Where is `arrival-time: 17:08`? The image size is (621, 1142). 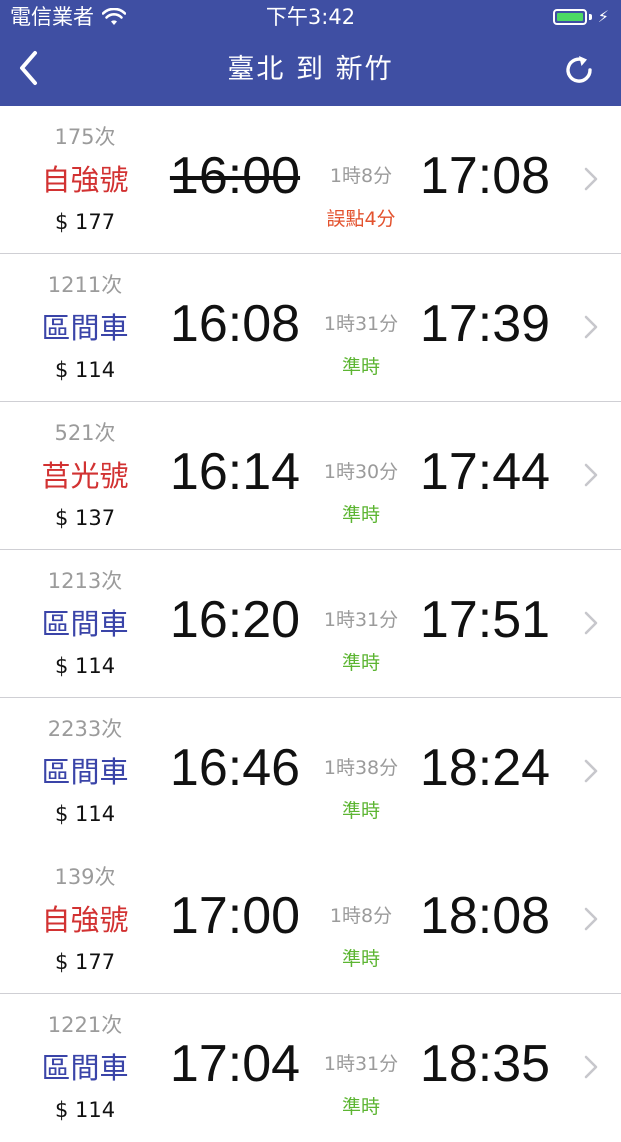 arrival-time: 17:08 is located at coordinates (485, 176).